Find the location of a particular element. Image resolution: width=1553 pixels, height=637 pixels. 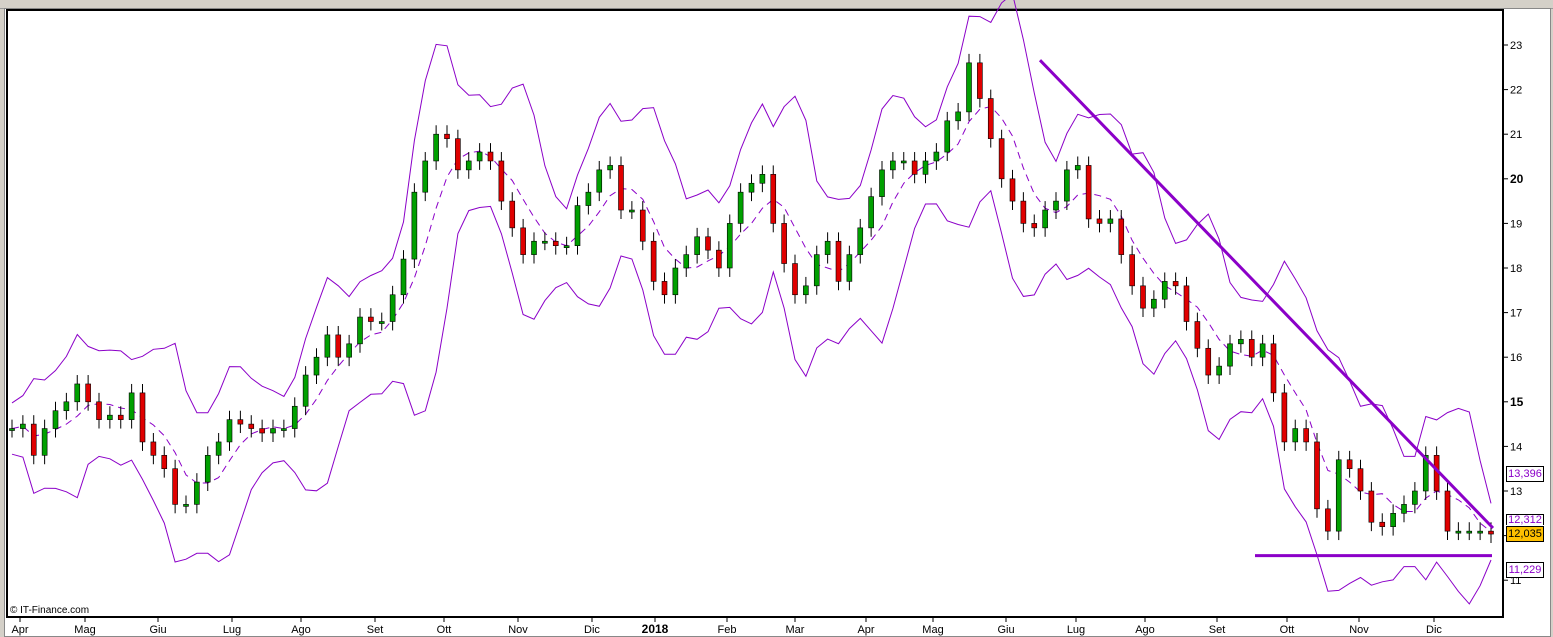

watermark: © IT-Finance.com is located at coordinates (49, 610).